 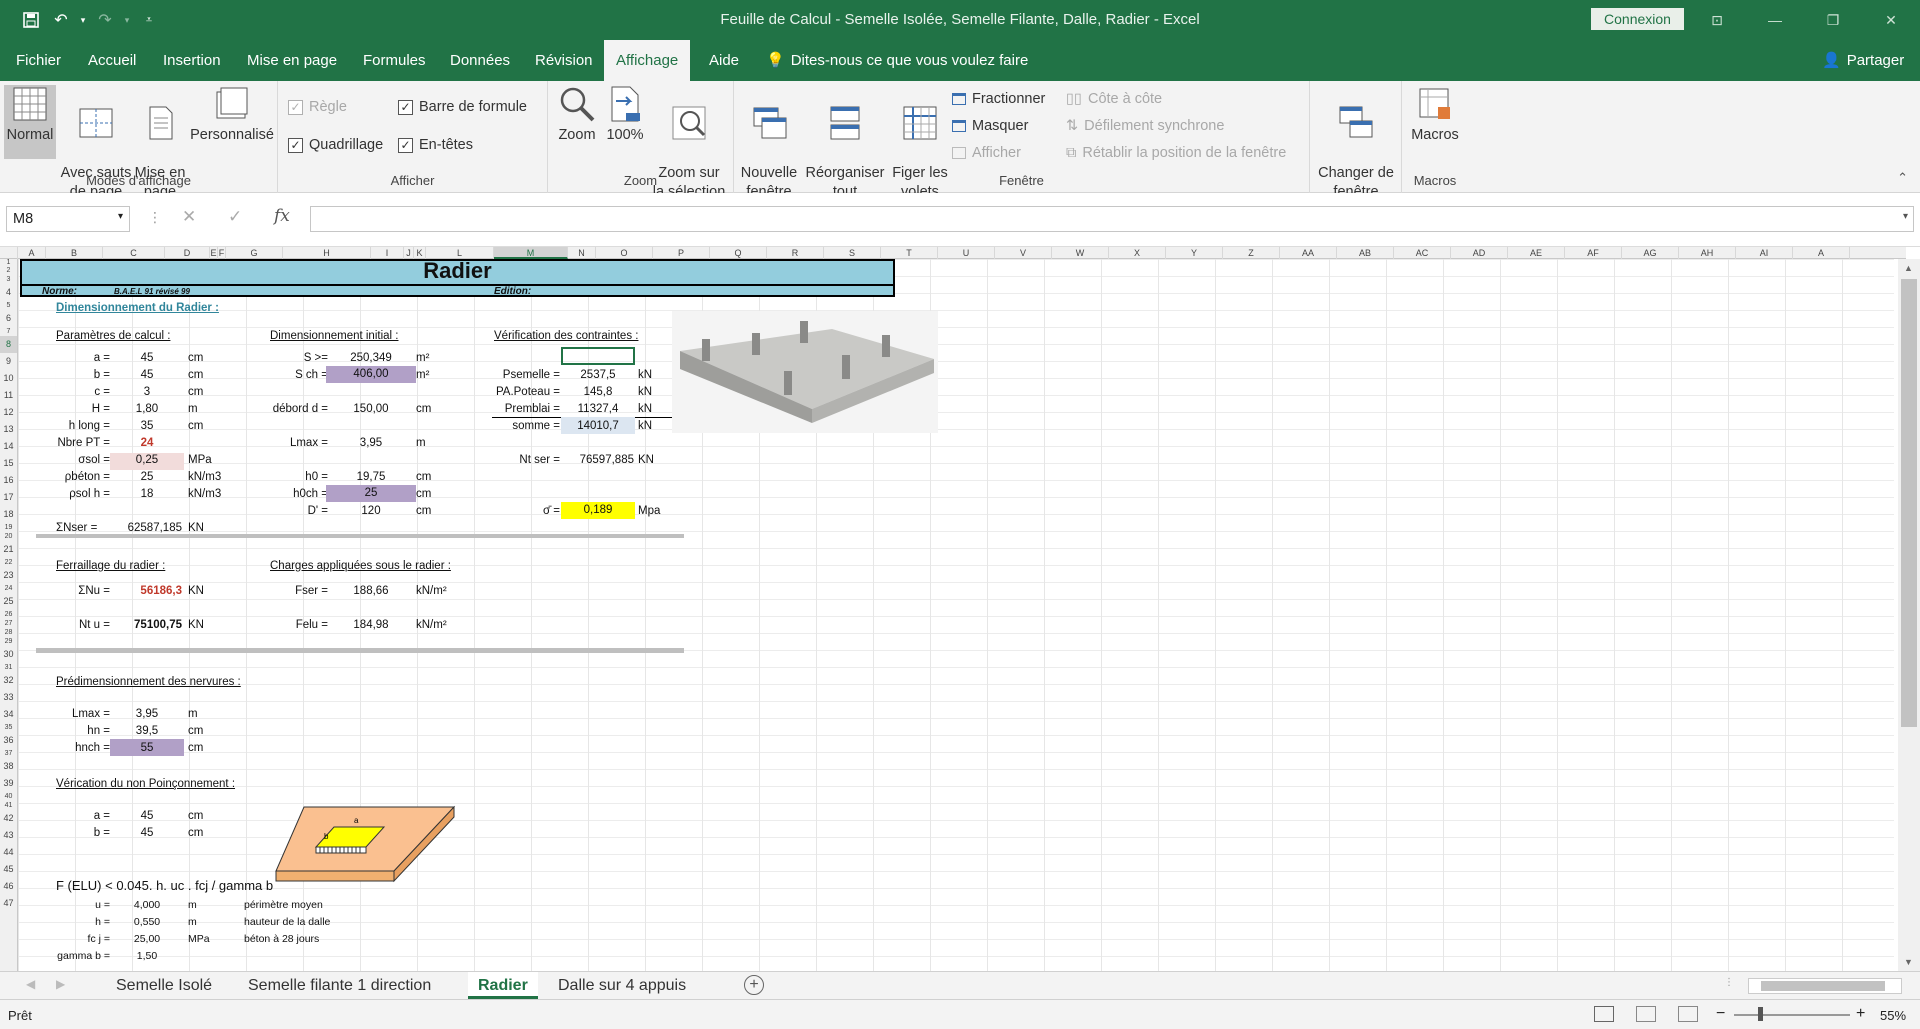 I want to click on tab-revision: Révision, so click(x=564, y=60).